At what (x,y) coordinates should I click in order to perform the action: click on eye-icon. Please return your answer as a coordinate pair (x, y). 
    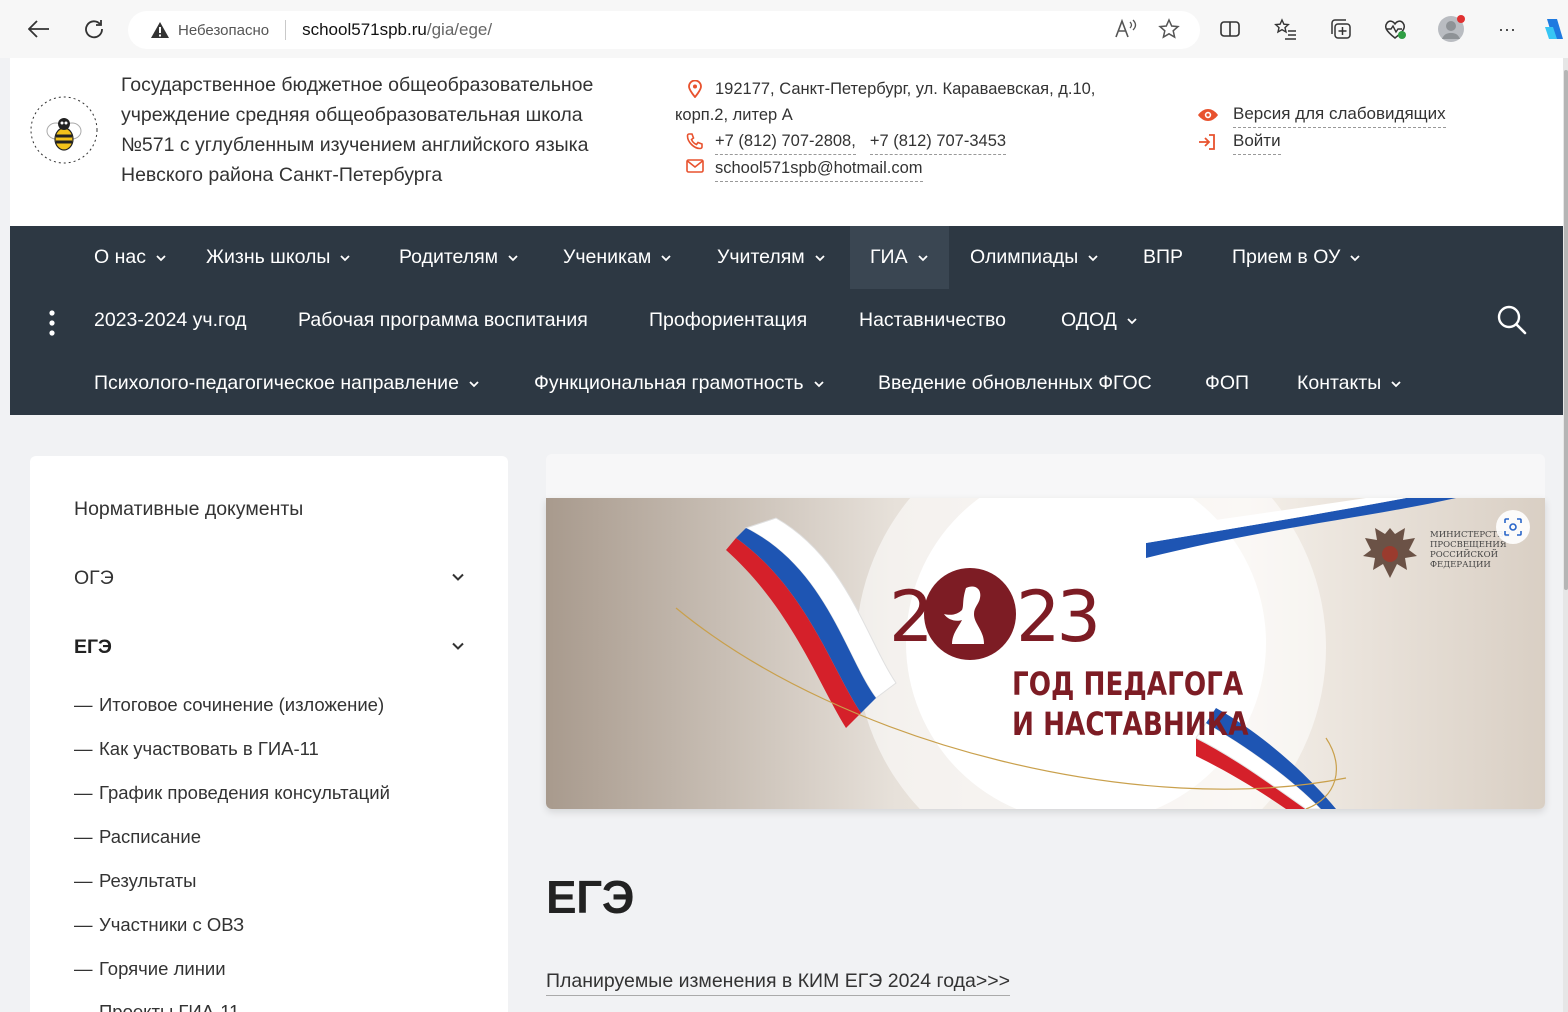
    Looking at the image, I should click on (1215, 115).